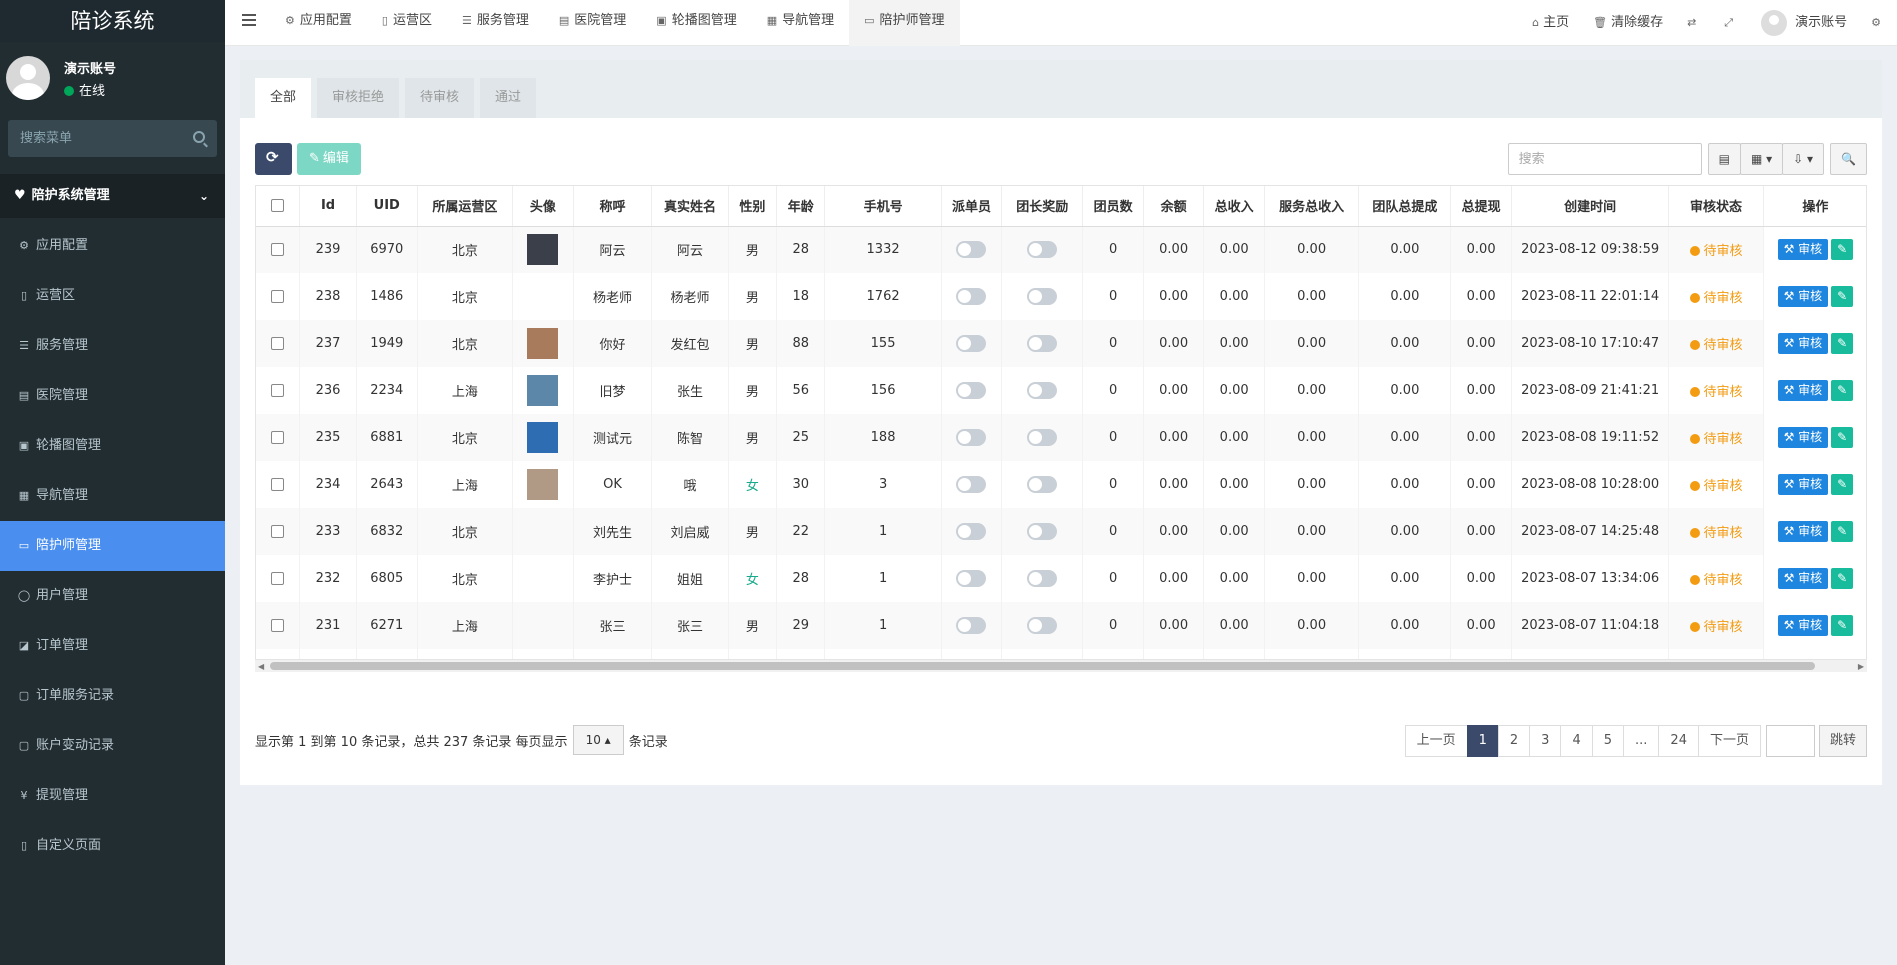  What do you see at coordinates (112, 138) in the screenshot?
I see `menu-search-input` at bounding box center [112, 138].